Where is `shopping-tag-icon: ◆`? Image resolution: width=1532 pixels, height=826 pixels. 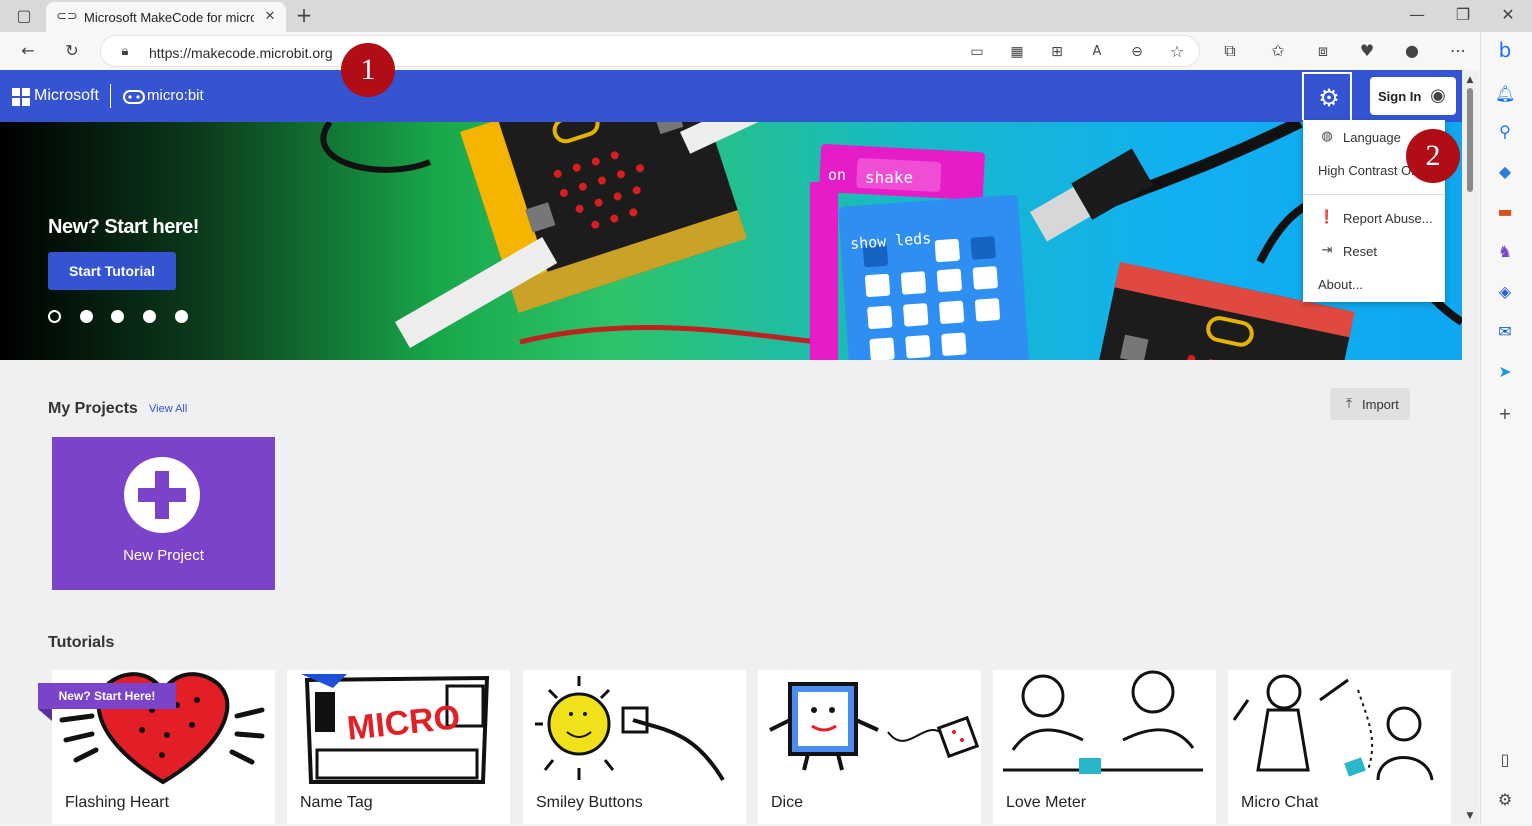
shopping-tag-icon: ◆ is located at coordinates (1505, 172).